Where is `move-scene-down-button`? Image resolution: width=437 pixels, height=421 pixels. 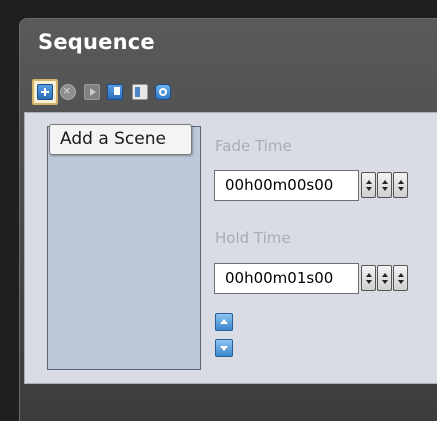
move-scene-down-button is located at coordinates (224, 348).